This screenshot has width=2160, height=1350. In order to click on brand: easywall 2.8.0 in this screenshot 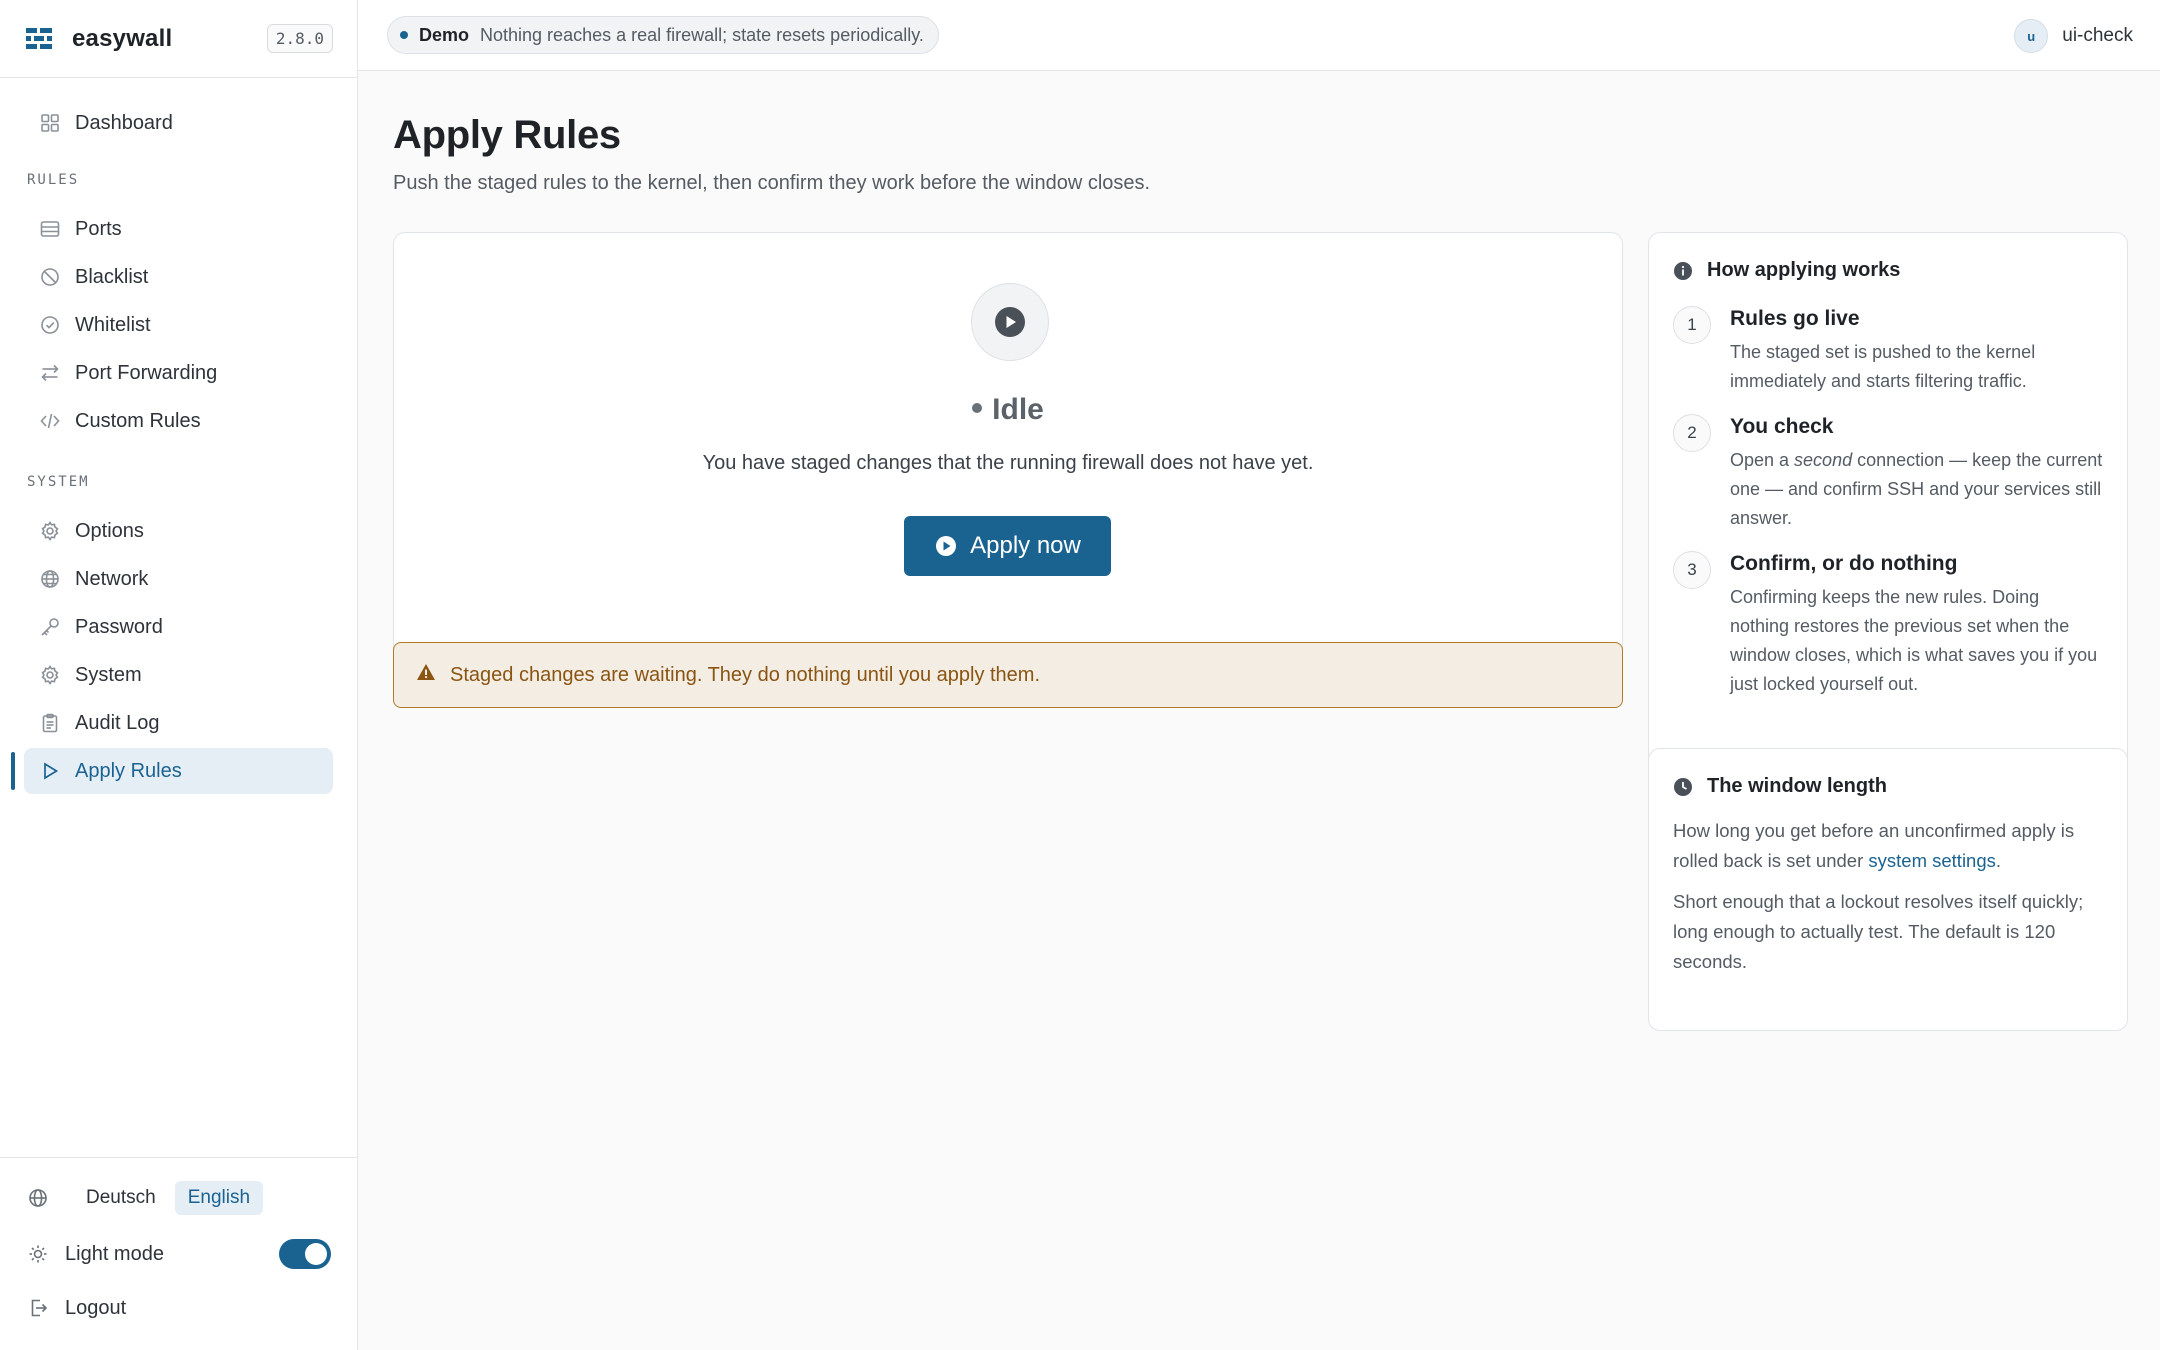, I will do `click(178, 39)`.